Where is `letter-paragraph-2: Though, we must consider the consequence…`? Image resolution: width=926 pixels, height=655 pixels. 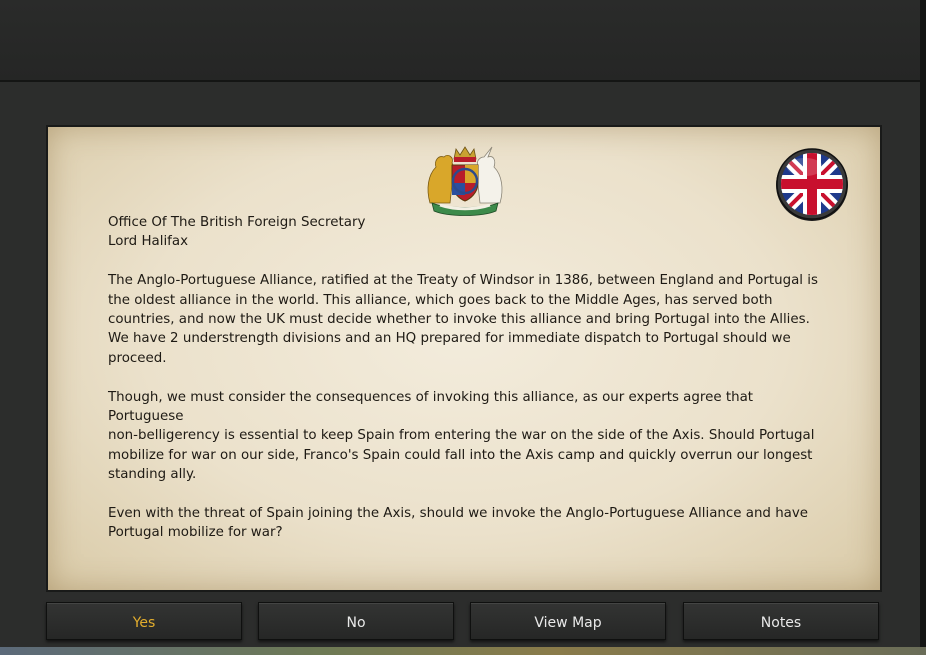 letter-paragraph-2: Though, we must consider the consequence… is located at coordinates (461, 436).